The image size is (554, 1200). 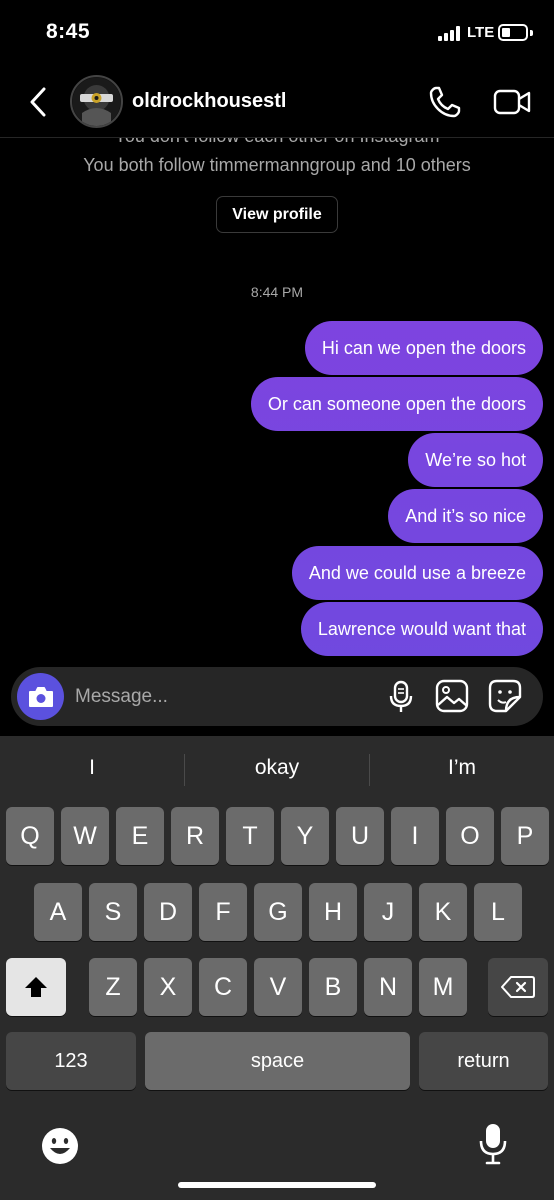 I want to click on network-type: LTE, so click(x=481, y=32).